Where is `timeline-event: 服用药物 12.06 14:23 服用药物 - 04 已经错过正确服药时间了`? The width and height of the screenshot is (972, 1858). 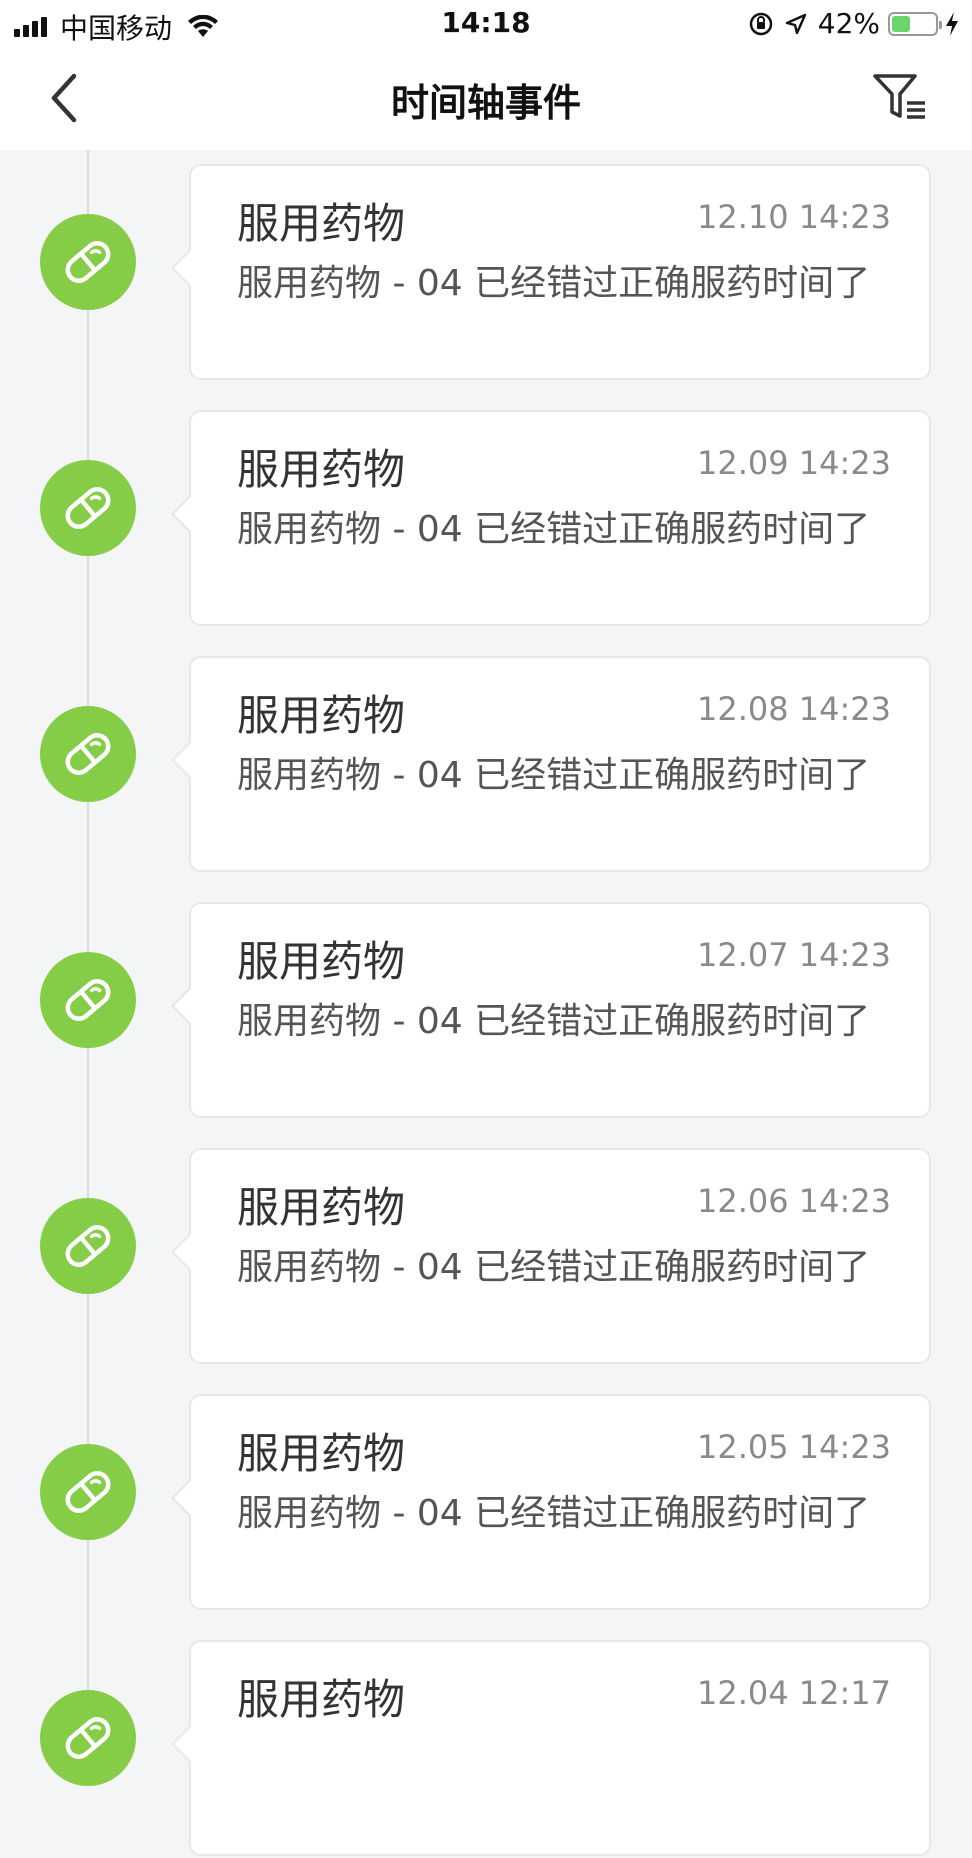
timeline-event: 服用药物 12.06 14:23 服用药物 - 04 已经错过正确服药时间了 is located at coordinates (486, 1257).